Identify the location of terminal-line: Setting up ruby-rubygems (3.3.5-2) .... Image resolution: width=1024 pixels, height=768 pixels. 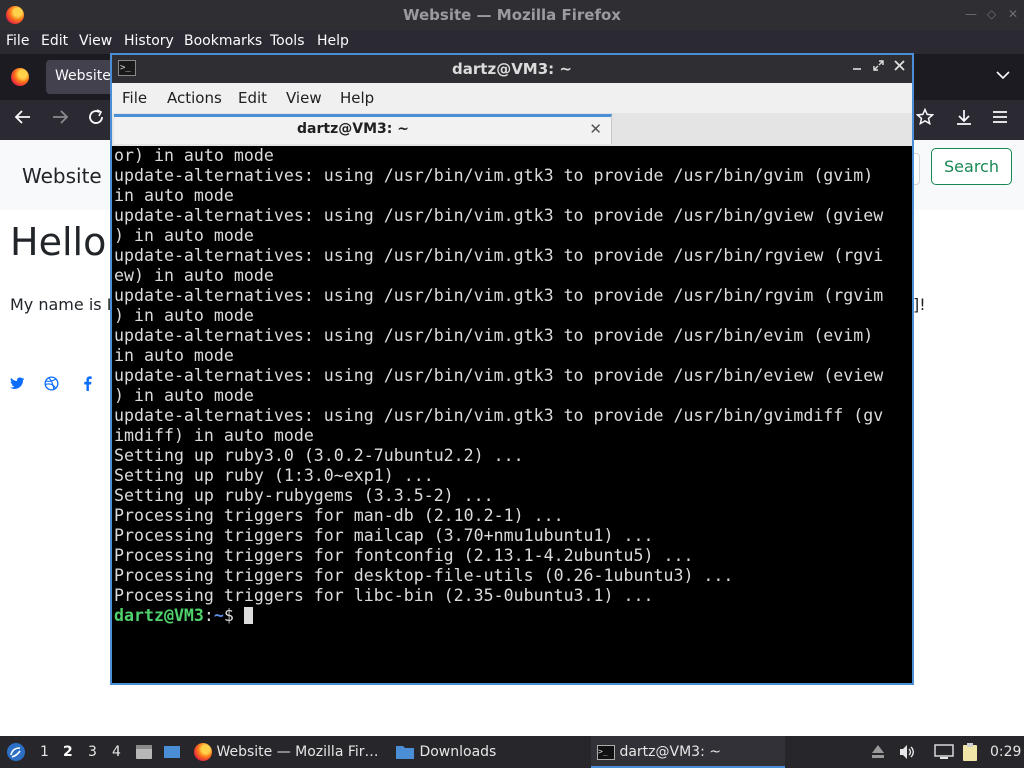
(304, 495).